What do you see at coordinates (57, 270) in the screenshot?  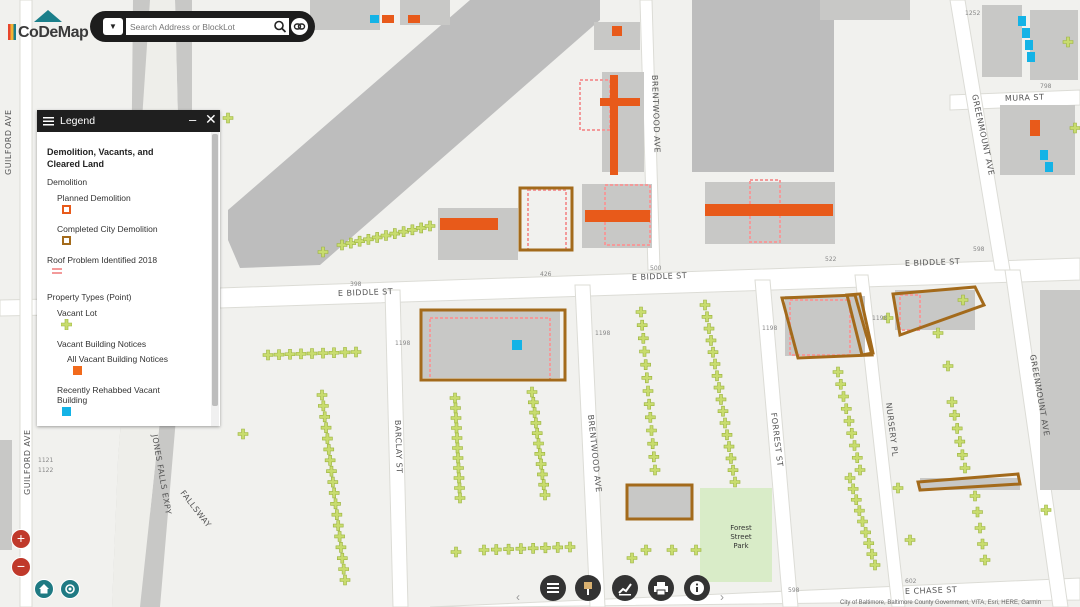 I see `roof-problem-swatch` at bounding box center [57, 270].